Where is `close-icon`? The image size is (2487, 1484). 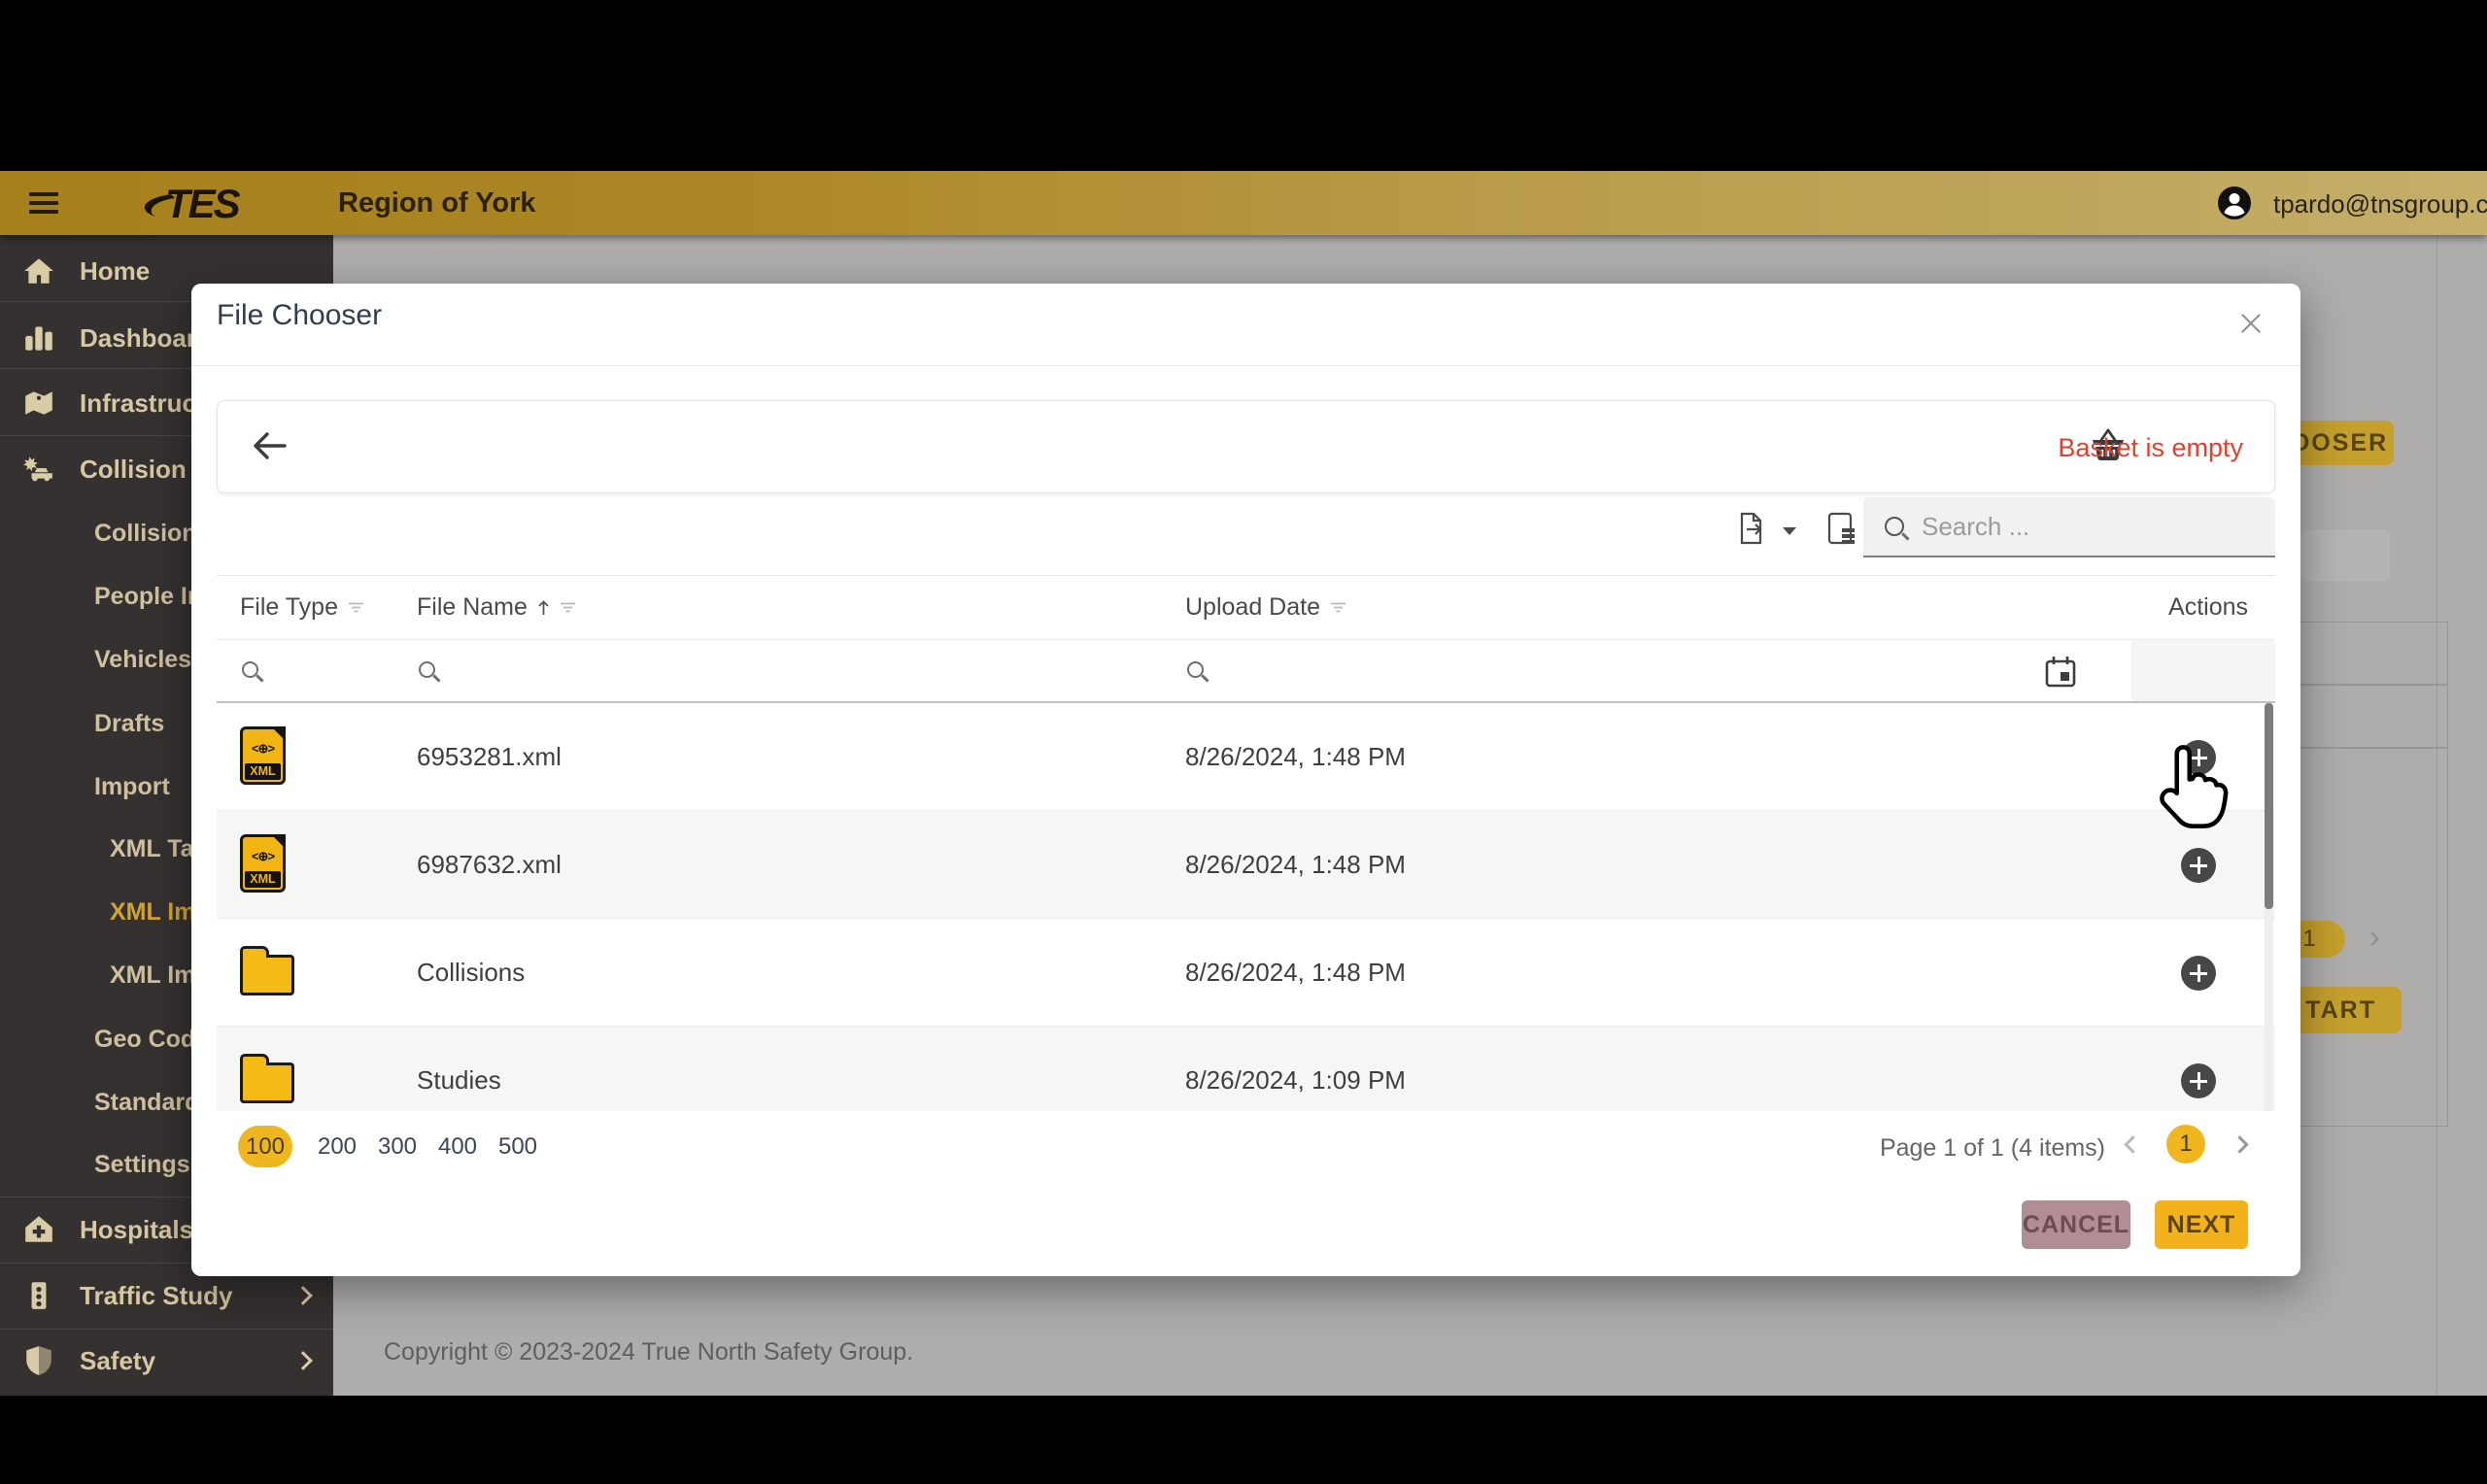 close-icon is located at coordinates (2250, 324).